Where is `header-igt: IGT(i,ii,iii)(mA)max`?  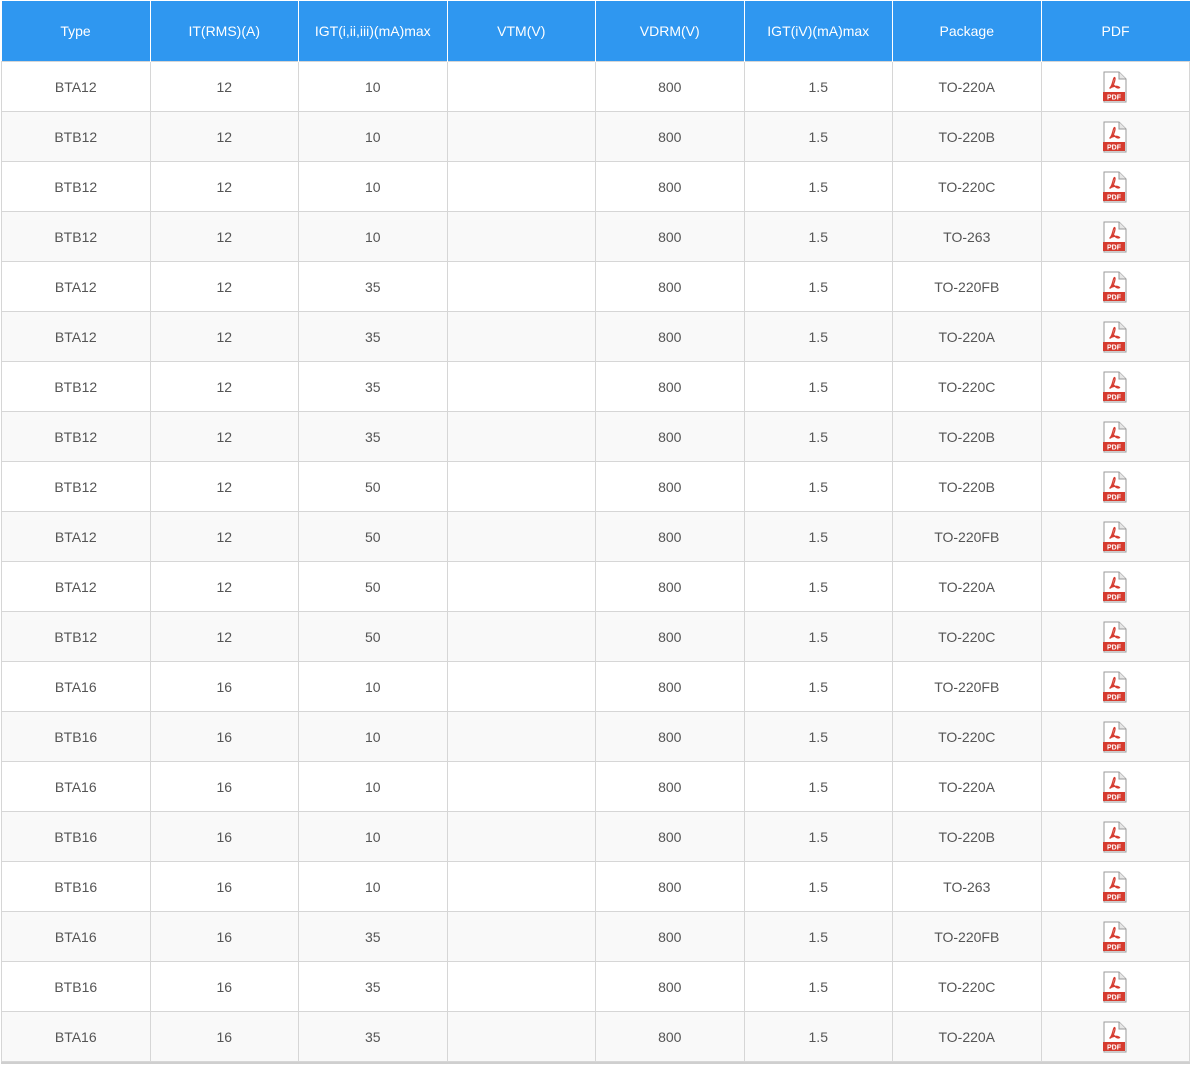
header-igt: IGT(i,ii,iii)(mA)max is located at coordinates (373, 31).